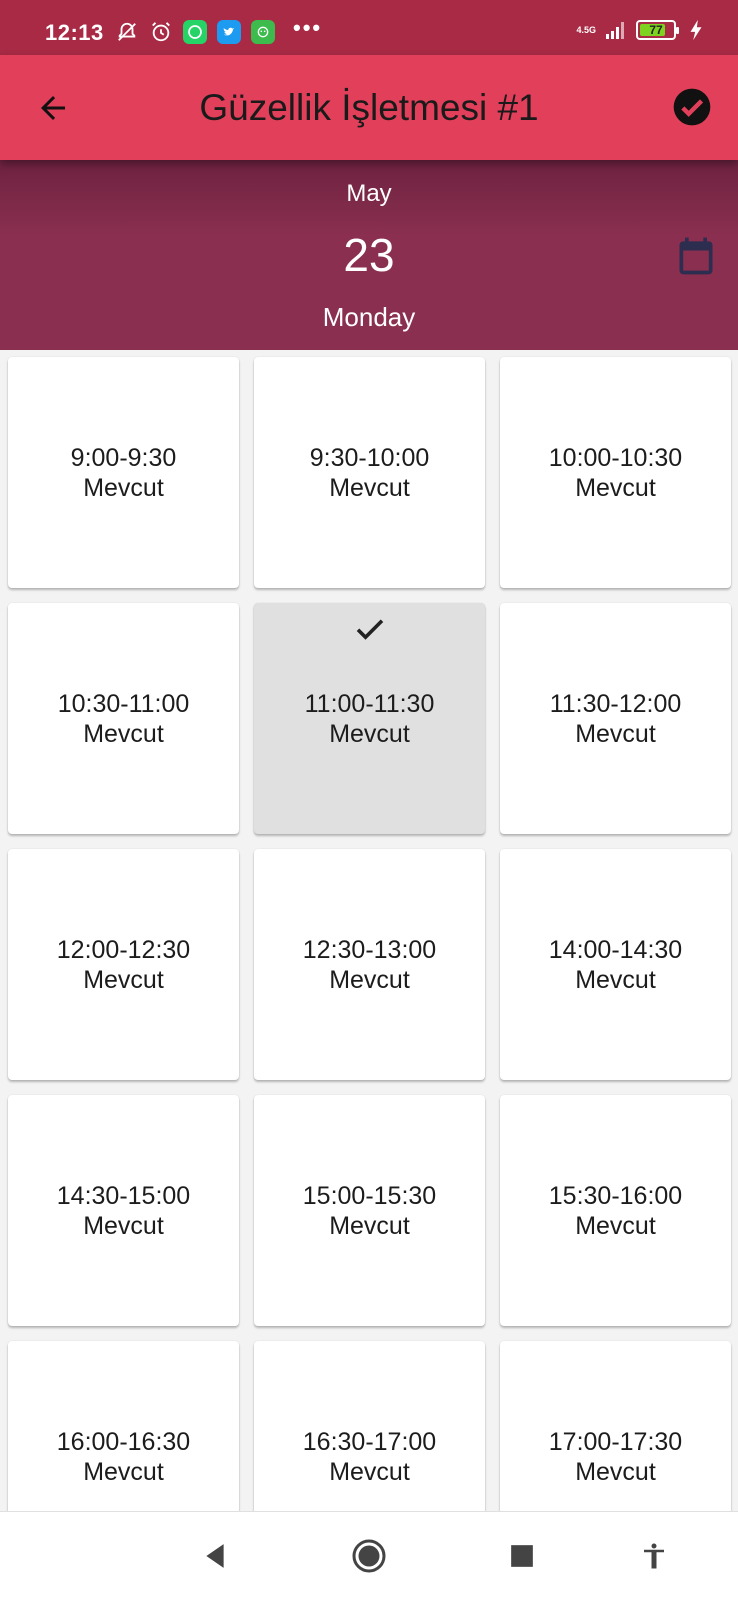  Describe the element at coordinates (369, 1195) in the screenshot. I see `slot-time: 15:00-15:30` at that location.